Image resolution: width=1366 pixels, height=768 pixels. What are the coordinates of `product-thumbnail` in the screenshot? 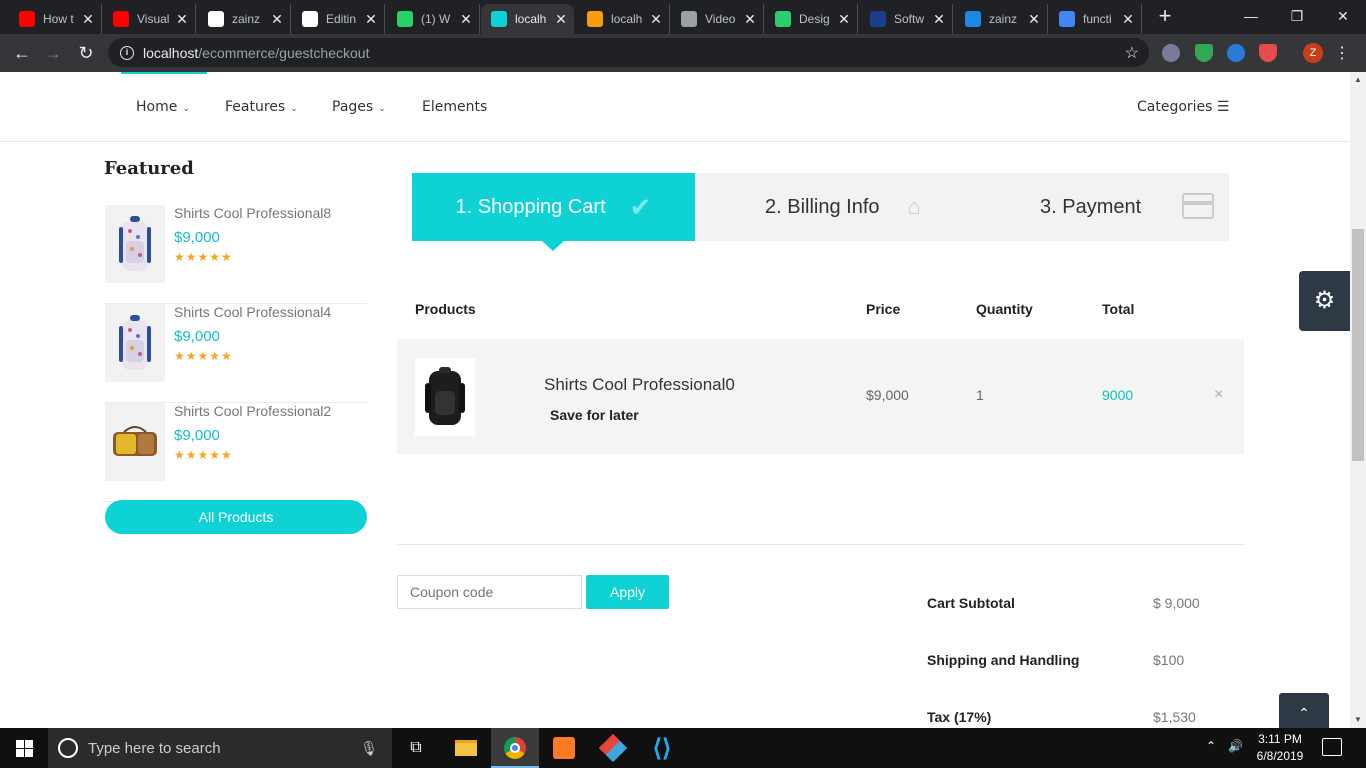 It's located at (445, 397).